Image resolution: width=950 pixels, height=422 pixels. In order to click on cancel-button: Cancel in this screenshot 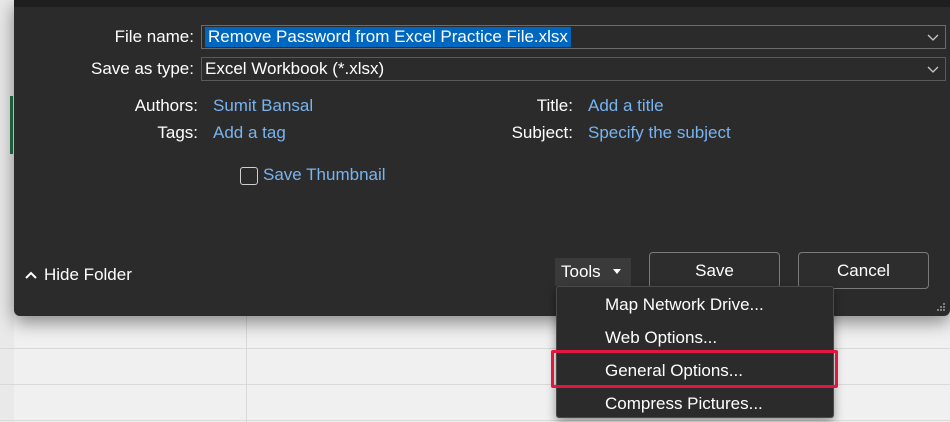, I will do `click(863, 270)`.